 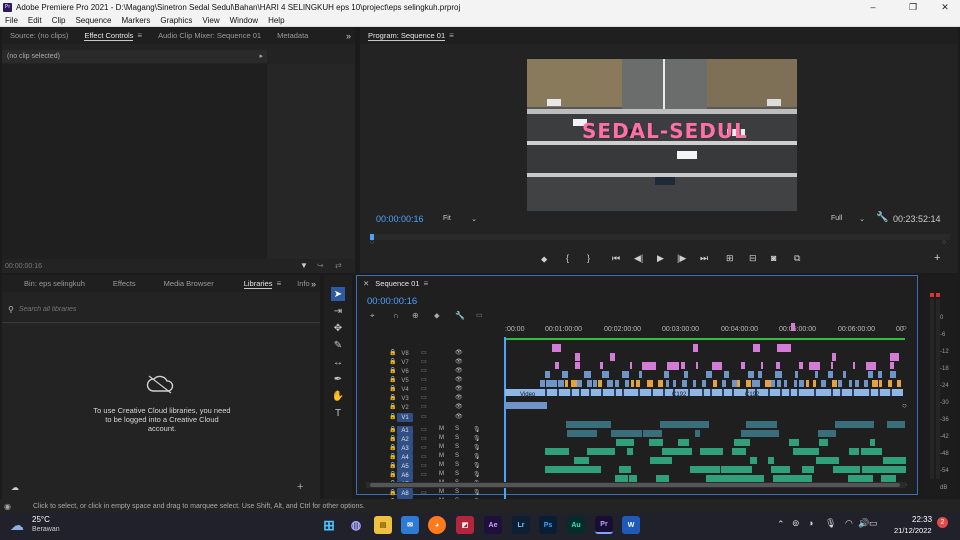 I want to click on tab-effect-controls: Effect Controls ≡, so click(x=113, y=35).